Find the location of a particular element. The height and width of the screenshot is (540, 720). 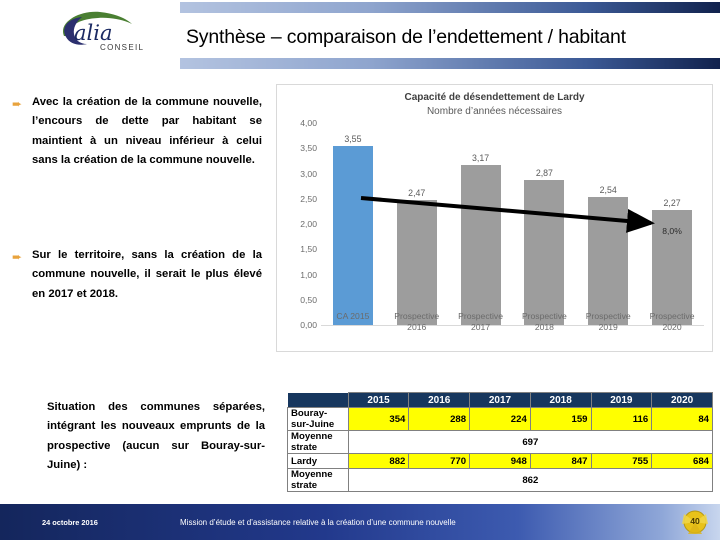

table-row: Moyenne strate 697 is located at coordinates (500, 442).